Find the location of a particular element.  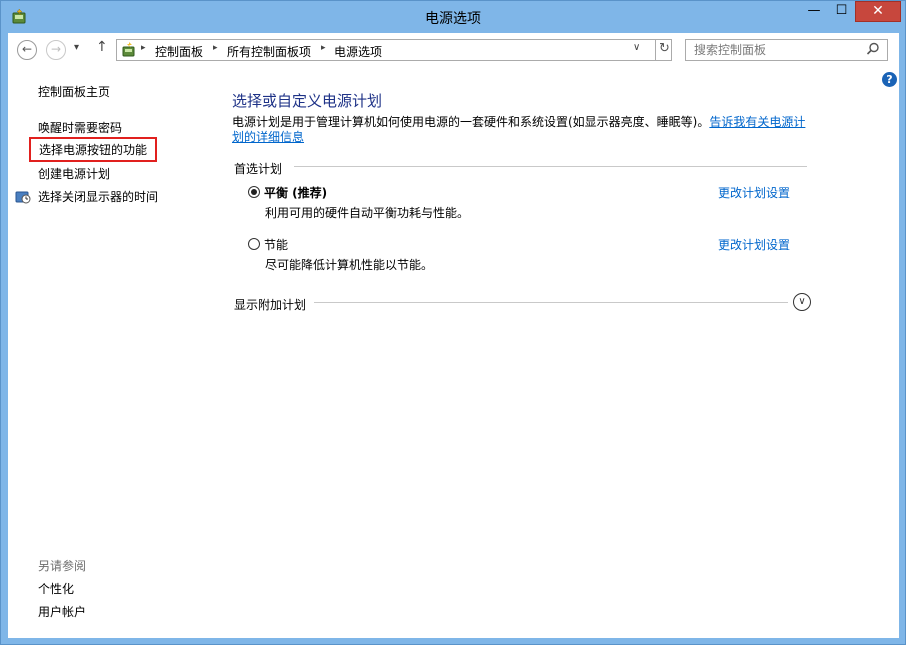

control-panel-icon is located at coordinates (128, 49).